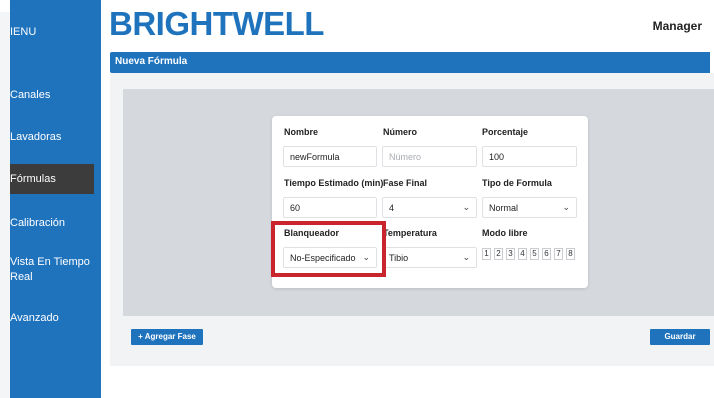 The height and width of the screenshot is (398, 714). I want to click on sidebar-item-label-line2: Real, so click(21, 277).